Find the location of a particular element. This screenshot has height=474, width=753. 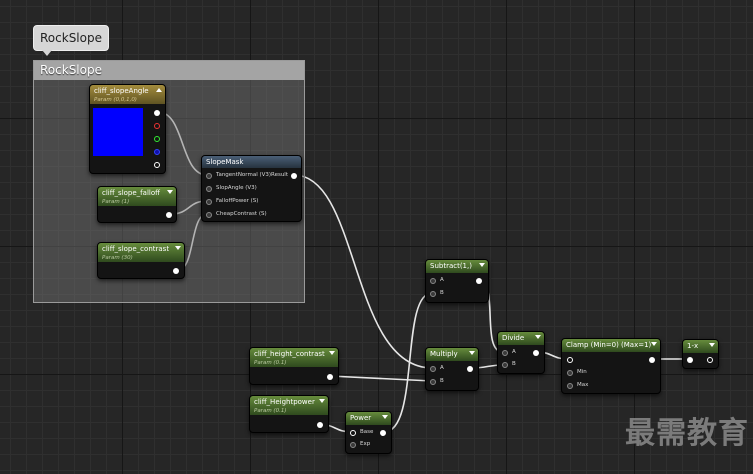

watermark: 最需教育 is located at coordinates (687, 433).